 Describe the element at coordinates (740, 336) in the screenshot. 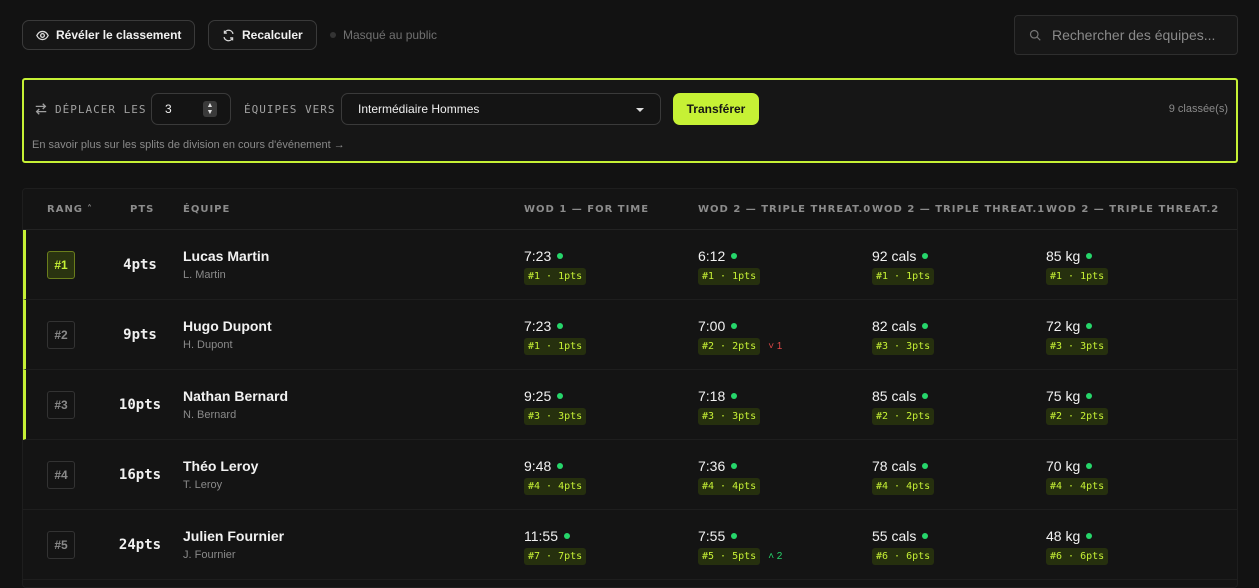

I see `score-cell: 7:00 #2 · 2pts ˅ 1` at that location.